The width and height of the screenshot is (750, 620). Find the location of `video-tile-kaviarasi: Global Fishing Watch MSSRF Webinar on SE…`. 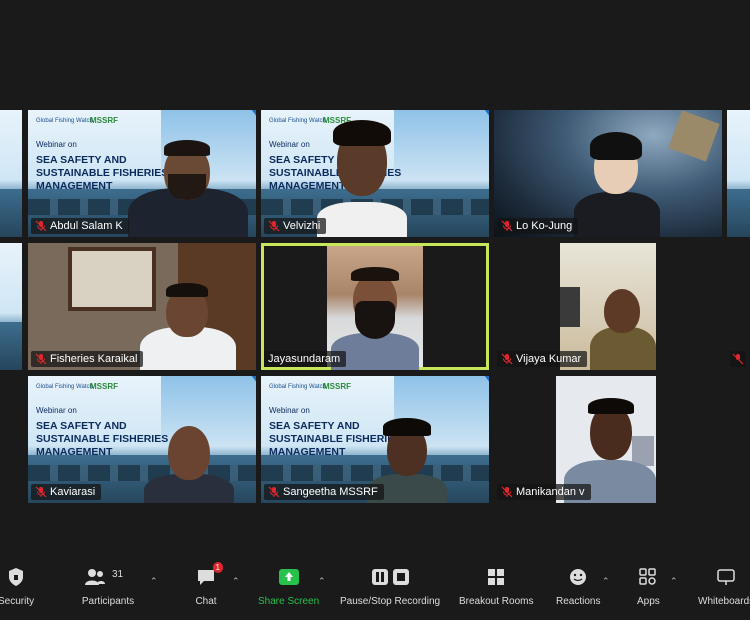

video-tile-kaviarasi: Global Fishing Watch MSSRF Webinar on SE… is located at coordinates (142, 439).